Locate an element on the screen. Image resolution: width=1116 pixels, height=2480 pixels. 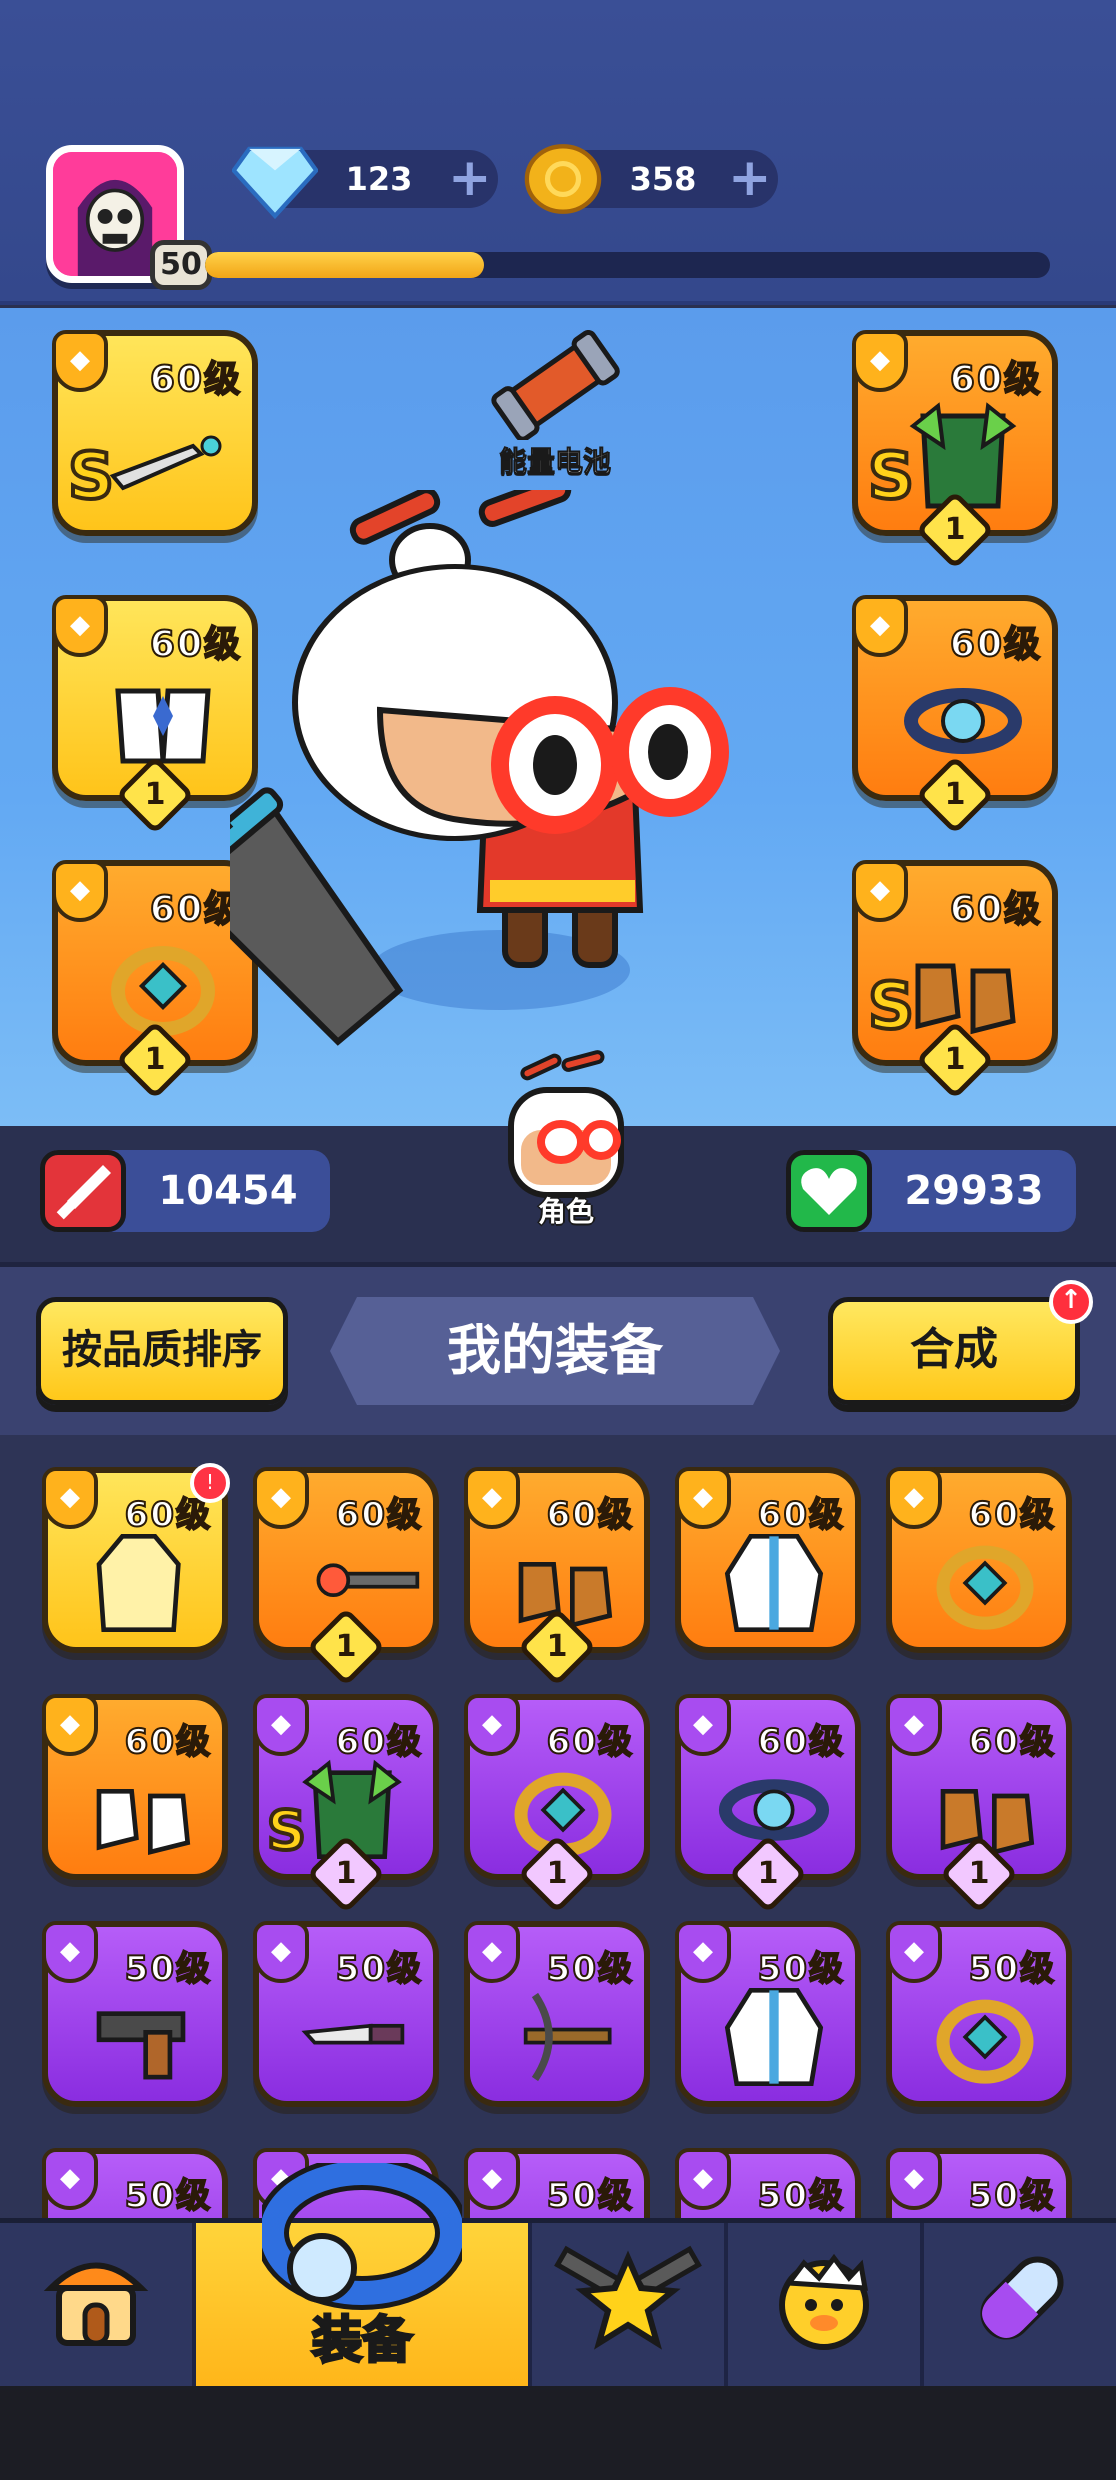
gem-counter: 123 + is located at coordinates (365, 183).